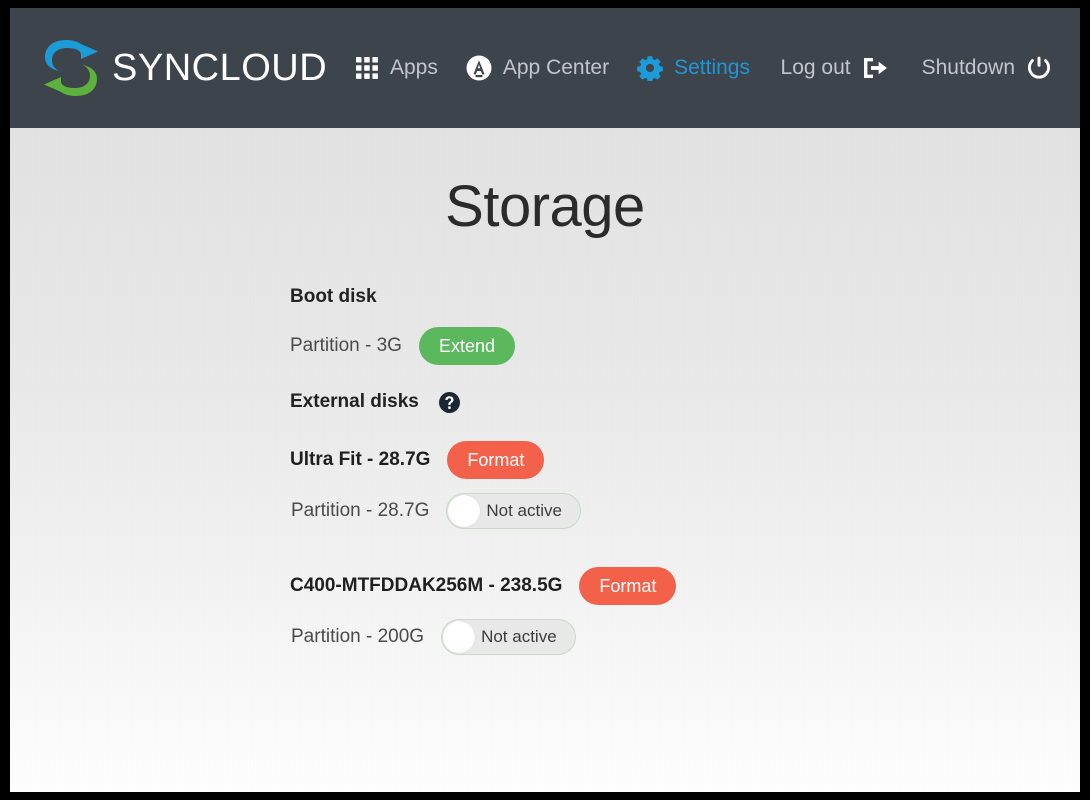  Describe the element at coordinates (685, 297) in the screenshot. I see `boot-disk-heading: Boot disk` at that location.